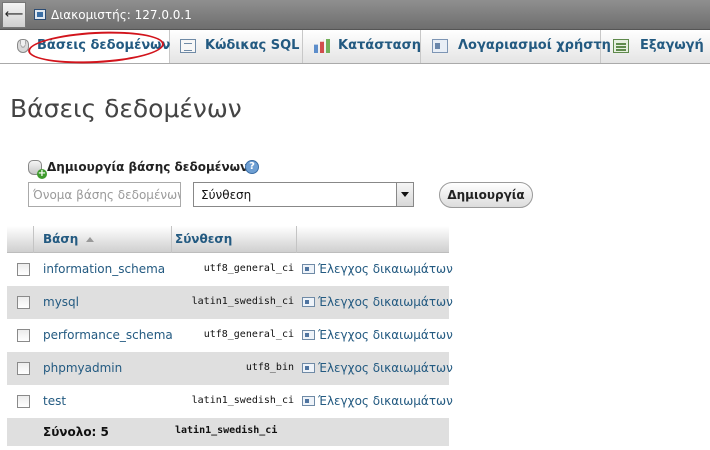 The image size is (710, 450). I want to click on tab-status-label: Κατάσταση, so click(379, 45).